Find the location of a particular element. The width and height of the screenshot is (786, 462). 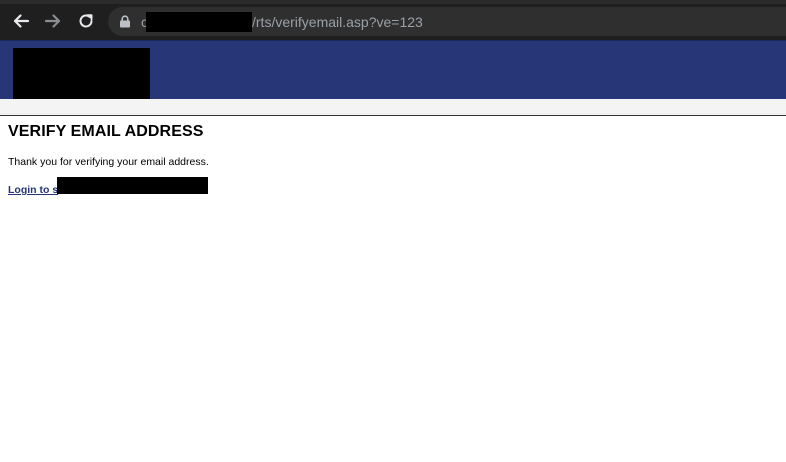

browser-toolbar: c /rts/verifyemail.asp?ve=123 is located at coordinates (393, 20).